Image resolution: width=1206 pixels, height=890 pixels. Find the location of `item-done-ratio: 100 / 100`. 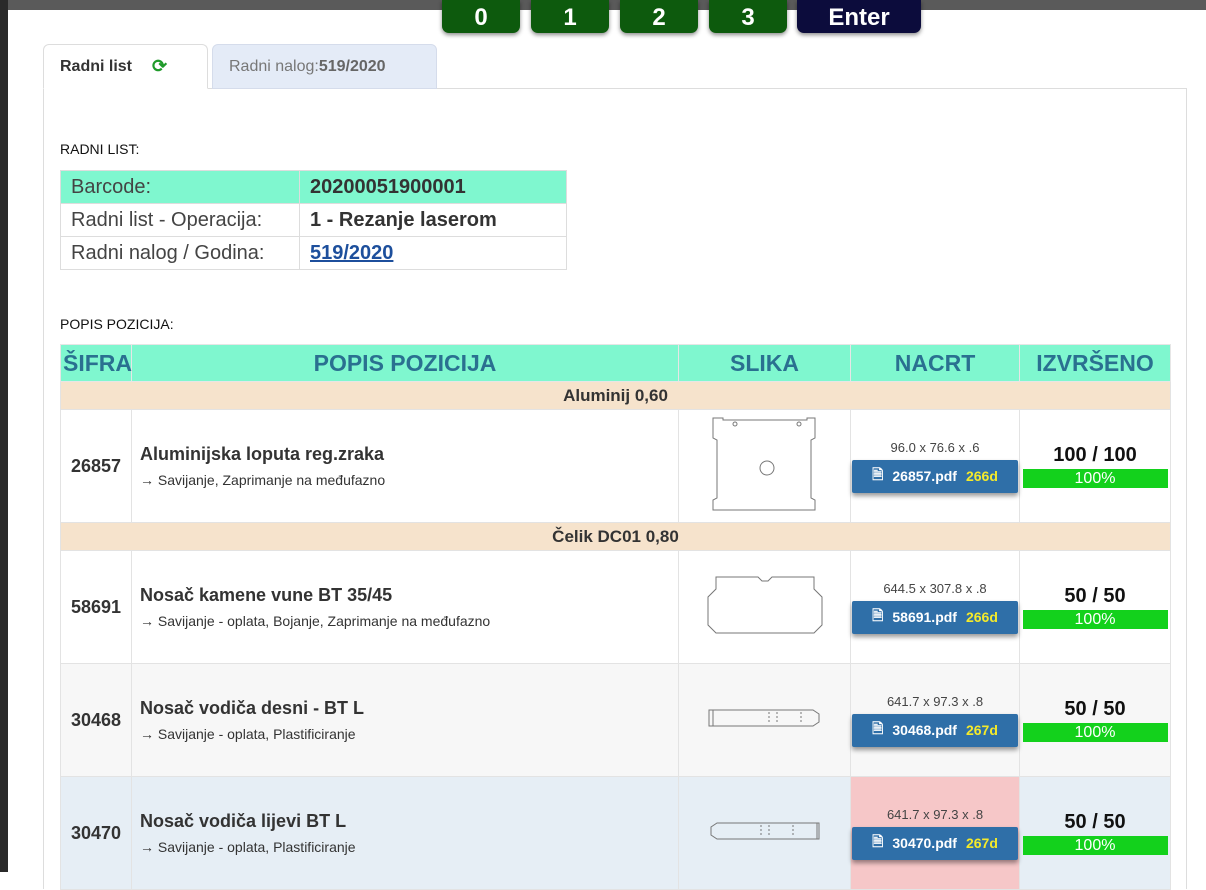

item-done-ratio: 100 / 100 is located at coordinates (1095, 455).